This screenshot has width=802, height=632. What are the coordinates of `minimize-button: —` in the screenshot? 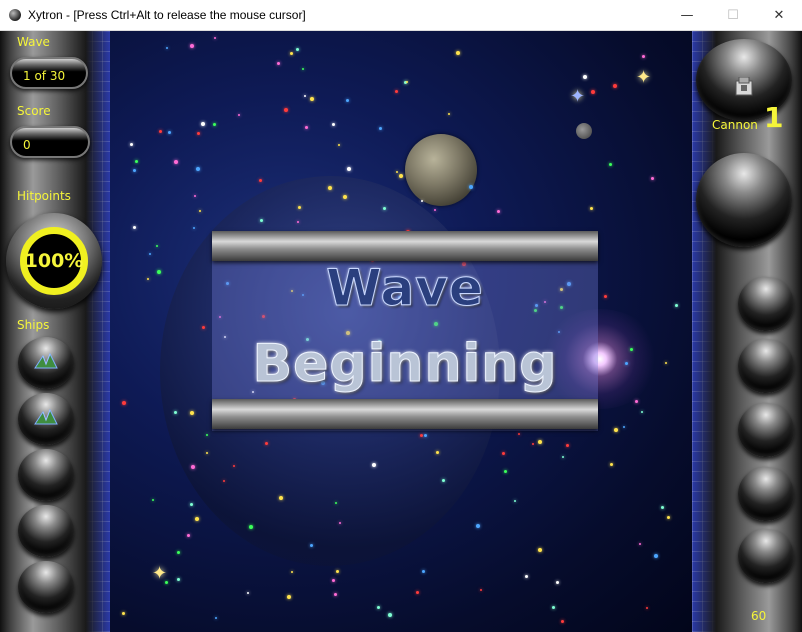 It's located at (687, 15).